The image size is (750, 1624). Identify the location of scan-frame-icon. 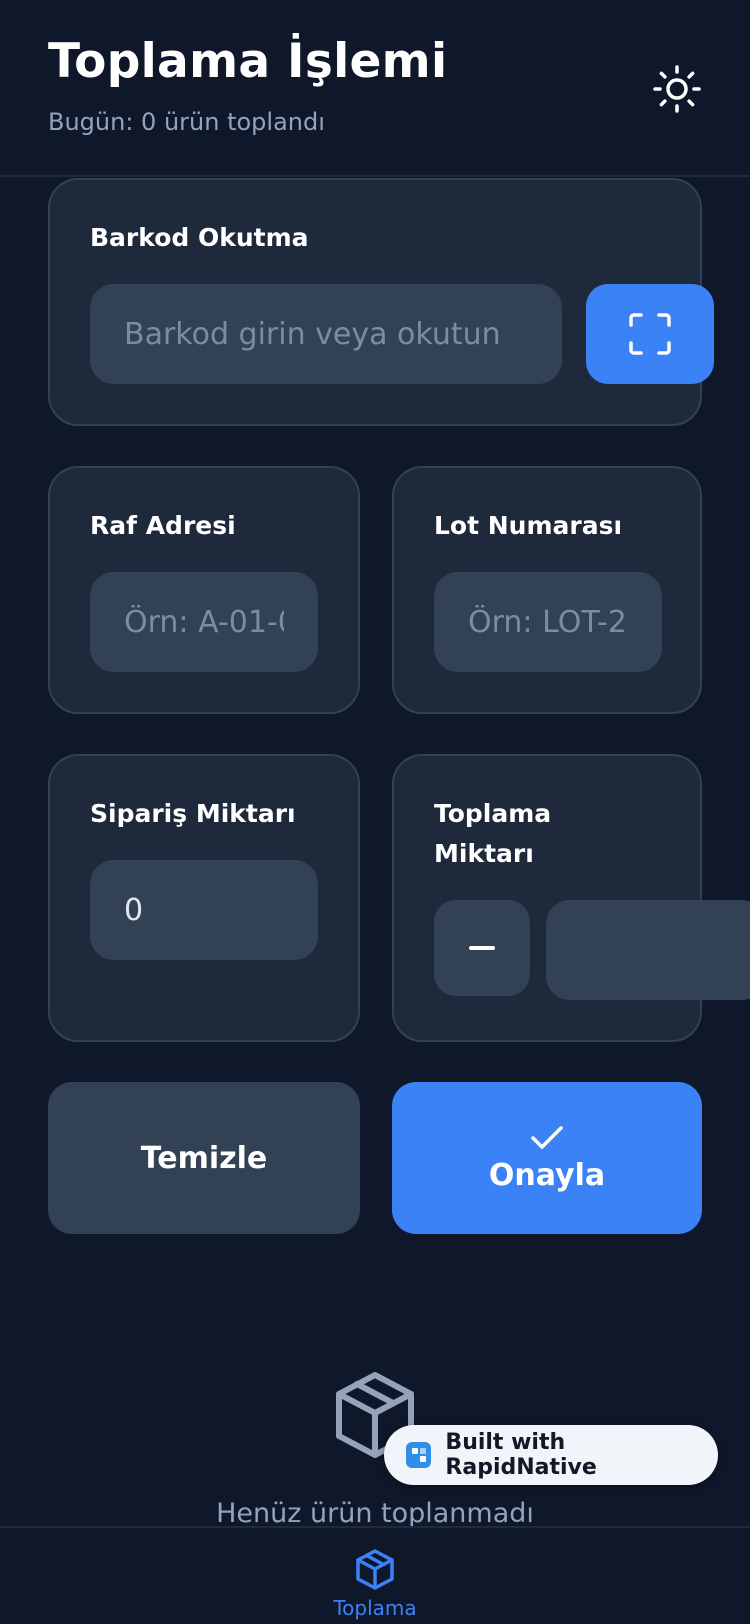
(650, 334).